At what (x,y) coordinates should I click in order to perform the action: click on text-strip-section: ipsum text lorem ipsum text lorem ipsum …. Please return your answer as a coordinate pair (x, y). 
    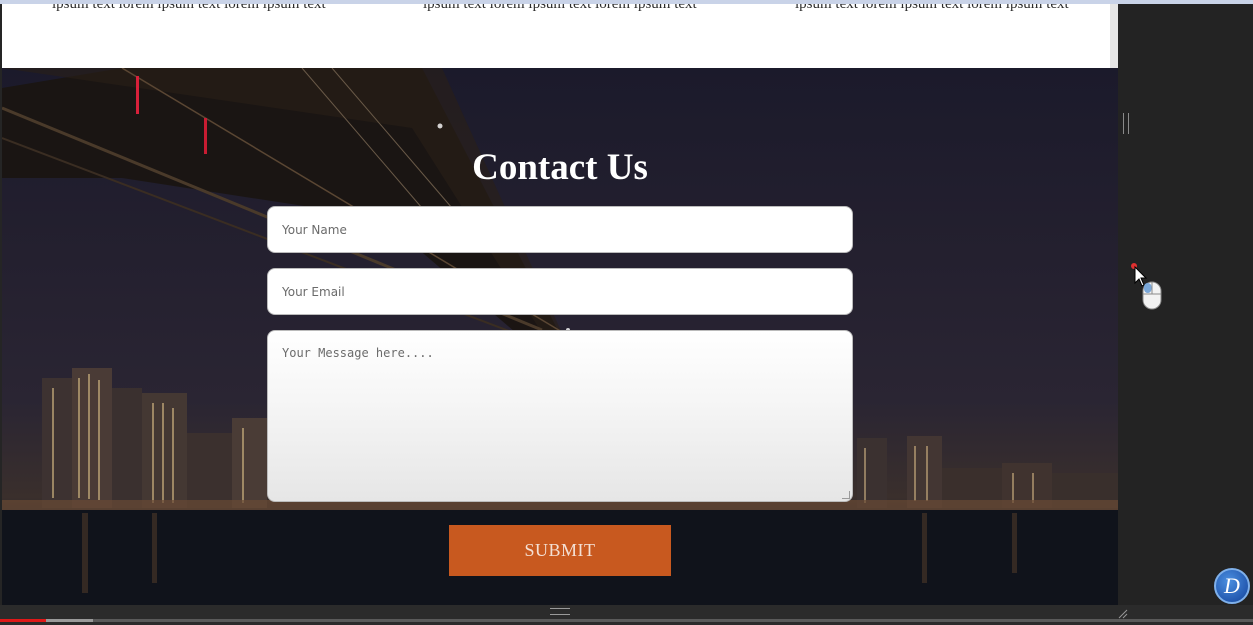
    Looking at the image, I should click on (556, 36).